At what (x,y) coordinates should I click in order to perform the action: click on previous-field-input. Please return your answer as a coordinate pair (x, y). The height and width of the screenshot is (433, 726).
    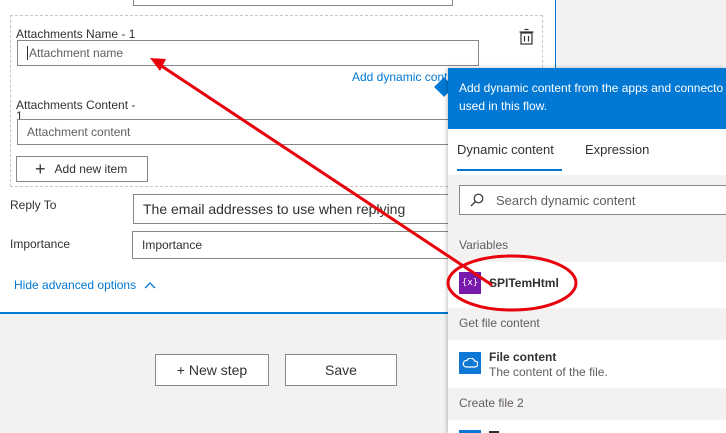
    Looking at the image, I should click on (293, 3).